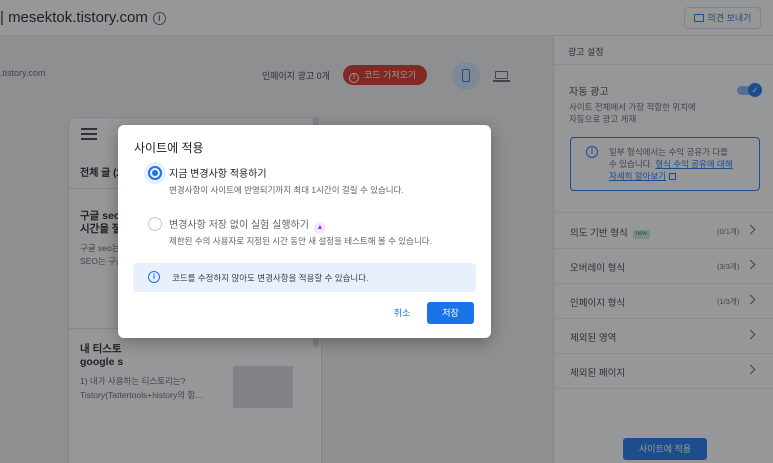 The width and height of the screenshot is (773, 463). Describe the element at coordinates (154, 277) in the screenshot. I see `info-icon: i` at that location.